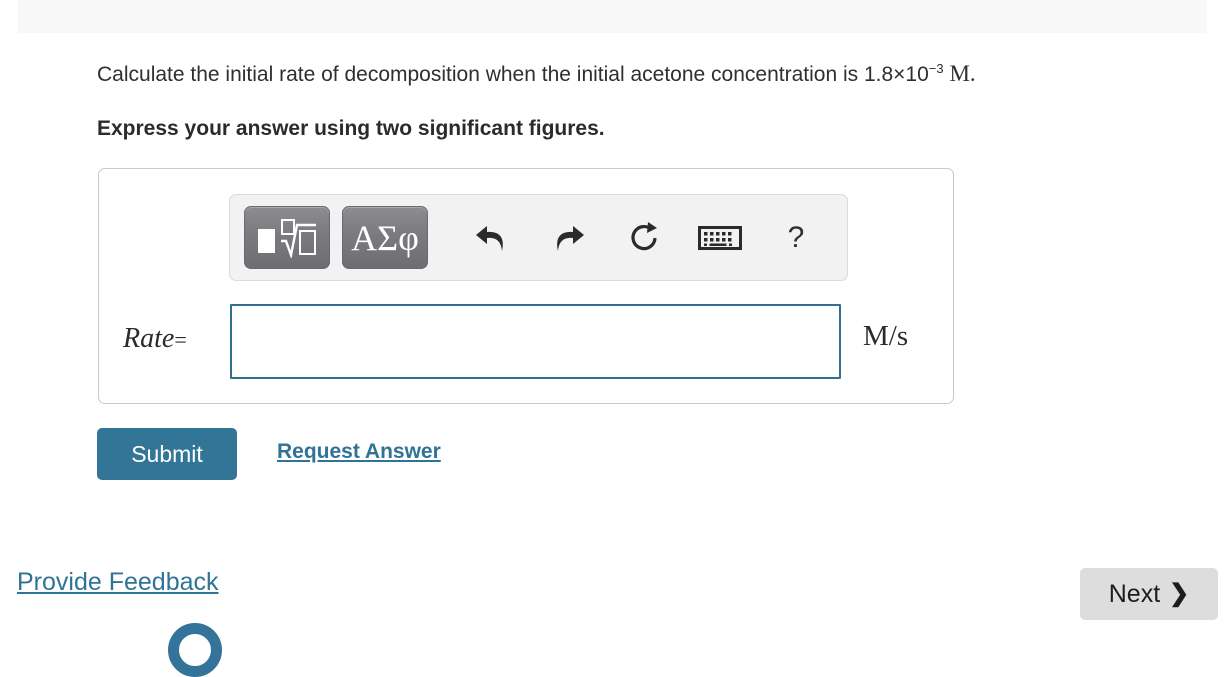 This screenshot has height=677, width=1226. I want to click on concentration-exponent: −3, so click(936, 68).